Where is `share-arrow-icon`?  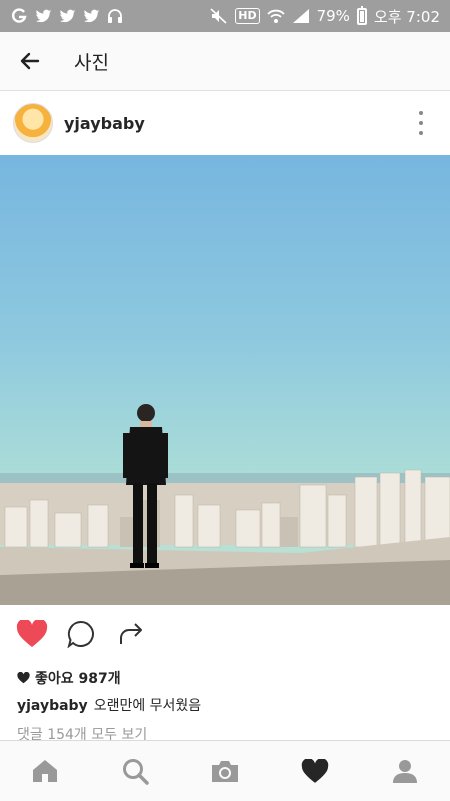 share-arrow-icon is located at coordinates (131, 633).